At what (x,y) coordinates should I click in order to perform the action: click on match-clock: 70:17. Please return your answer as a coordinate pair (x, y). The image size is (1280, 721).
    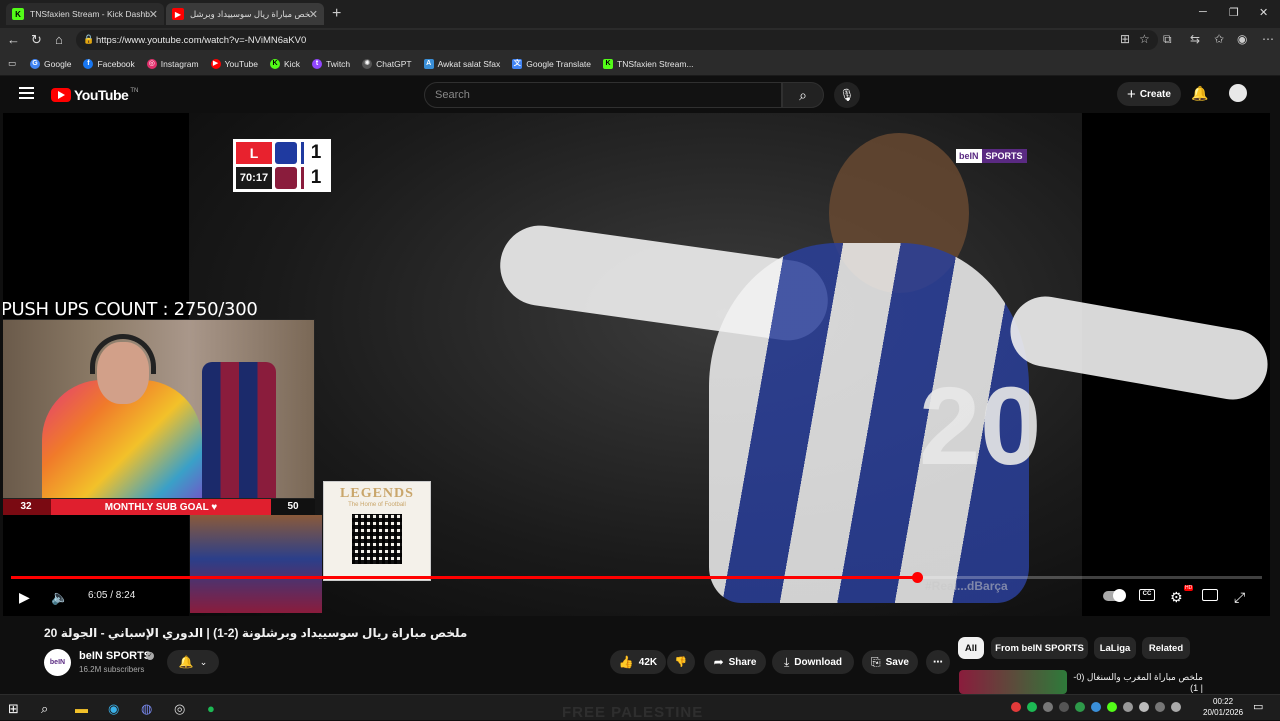
    Looking at the image, I should click on (254, 178).